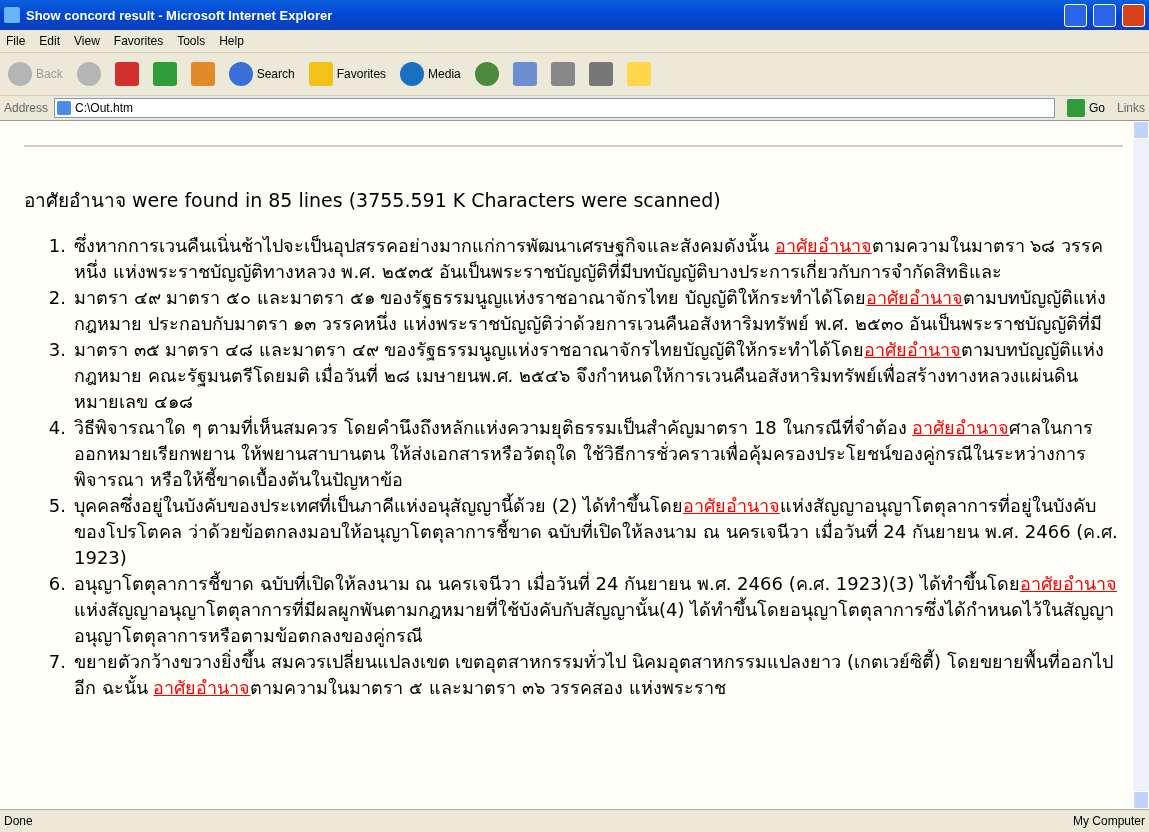  Describe the element at coordinates (1108, 821) in the screenshot. I see `zone-label: My Computer` at that location.